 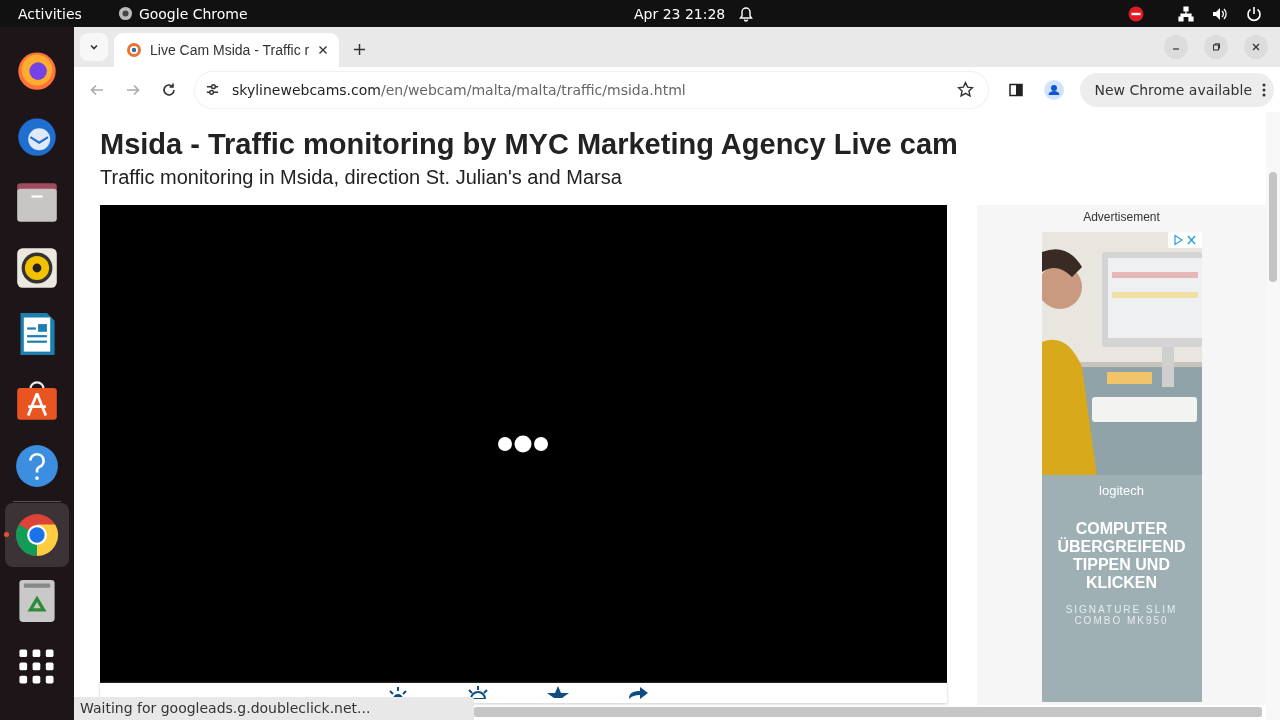 I want to click on side-panel-icon, so click(x=1016, y=89).